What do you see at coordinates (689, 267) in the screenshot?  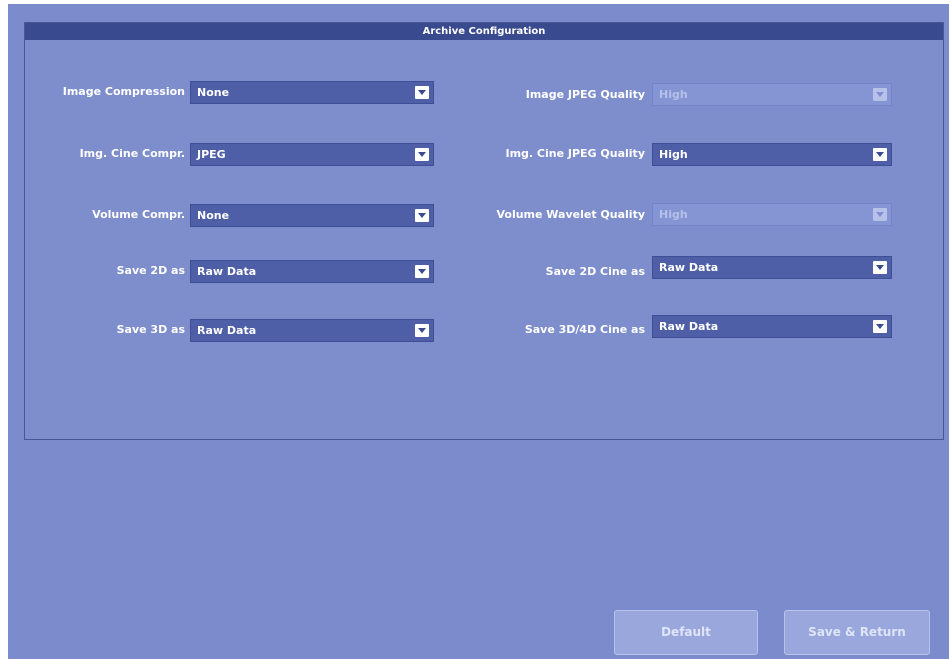 I see `save-2d-cine-as-value: Raw Data` at bounding box center [689, 267].